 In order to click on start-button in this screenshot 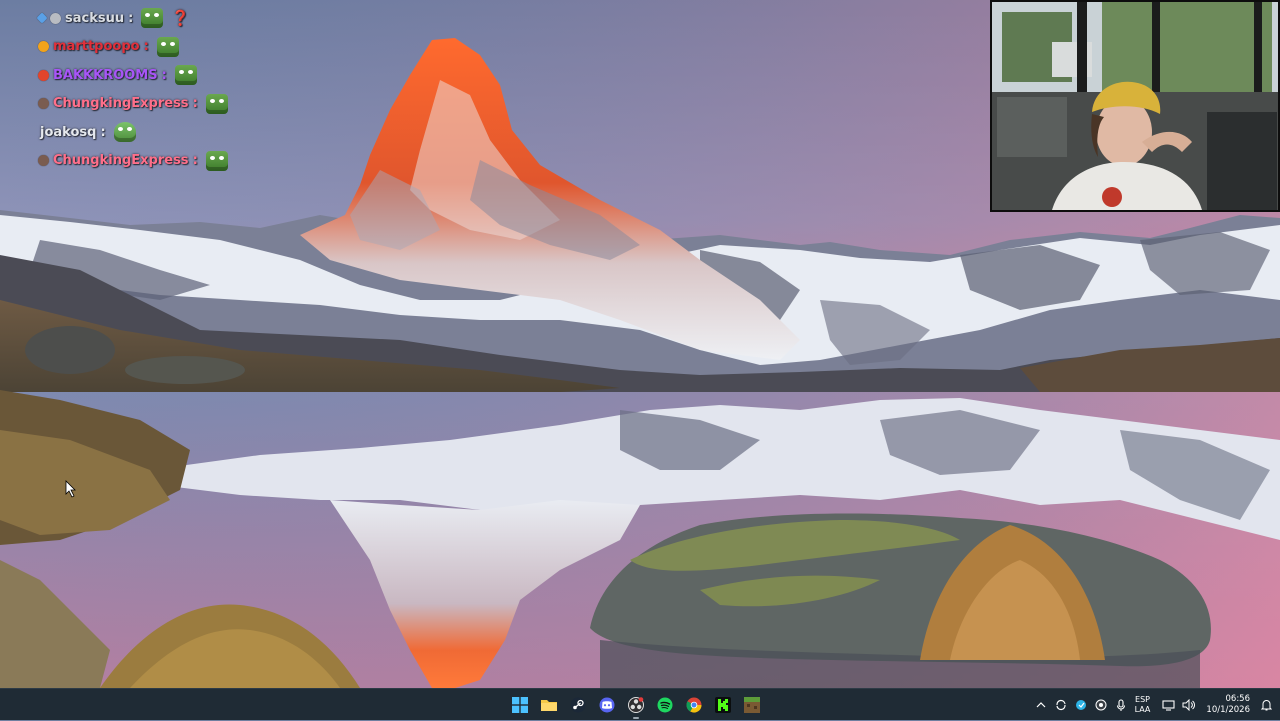, I will do `click(520, 705)`.